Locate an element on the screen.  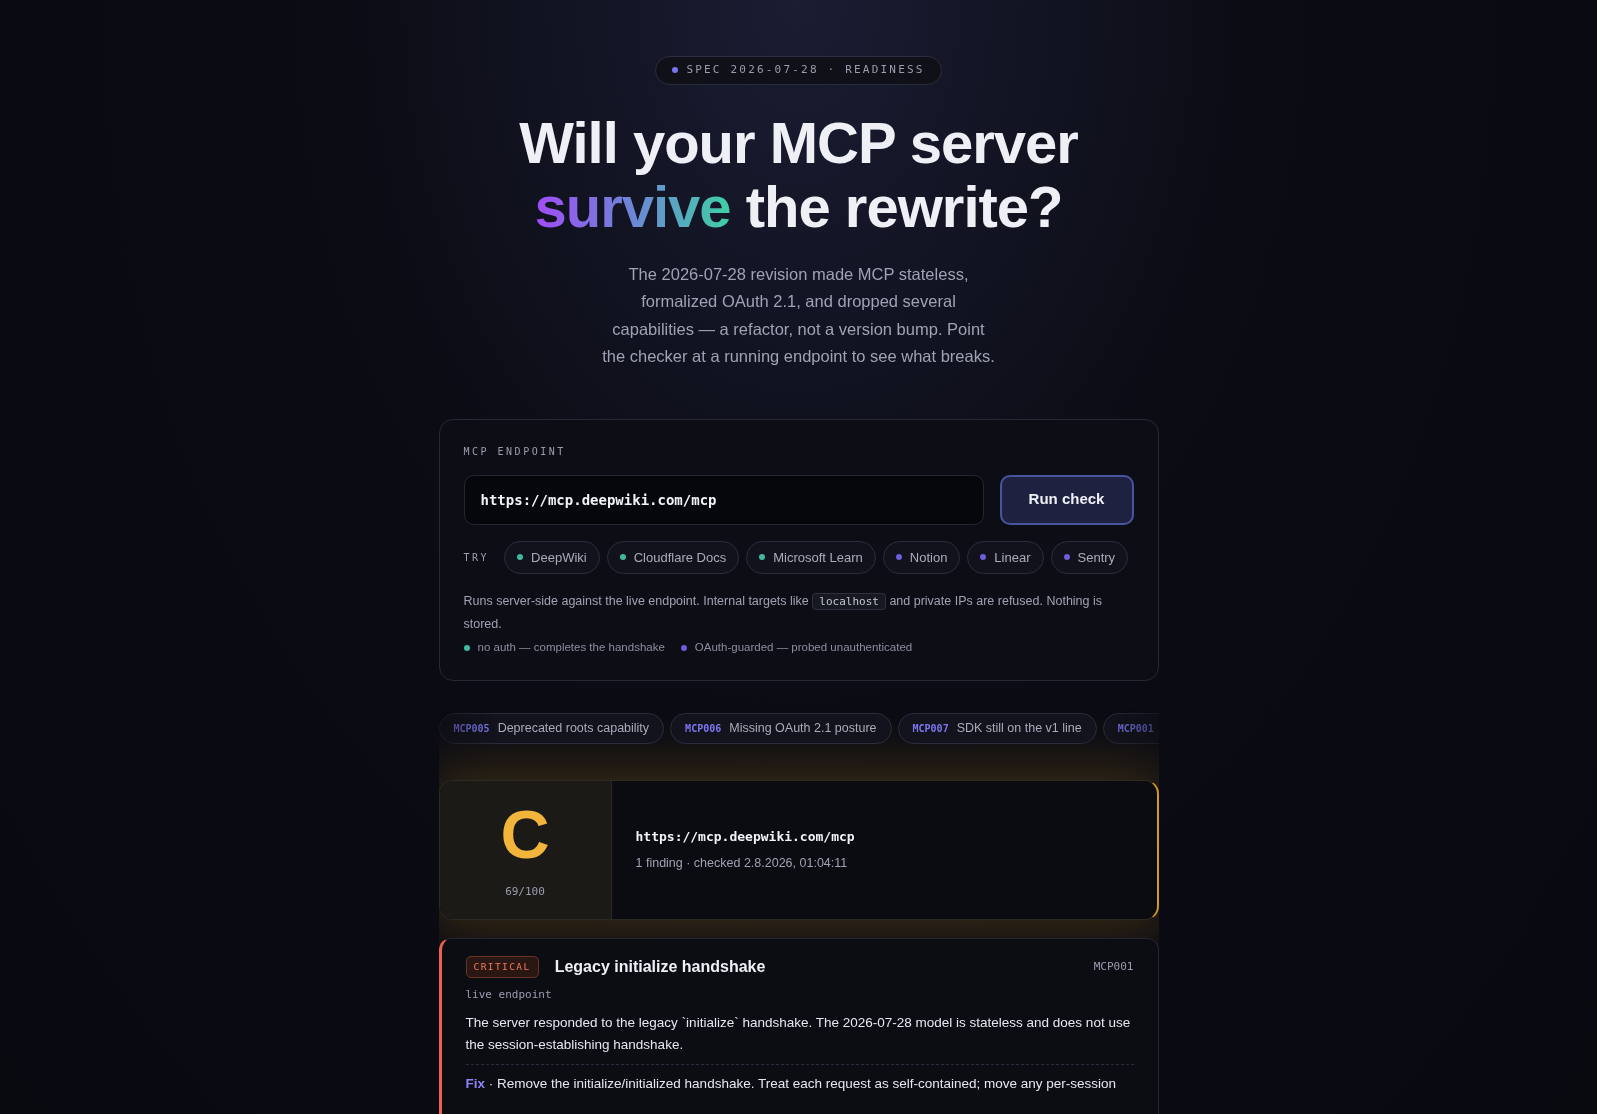
score-text: 69/100 is located at coordinates (525, 891).